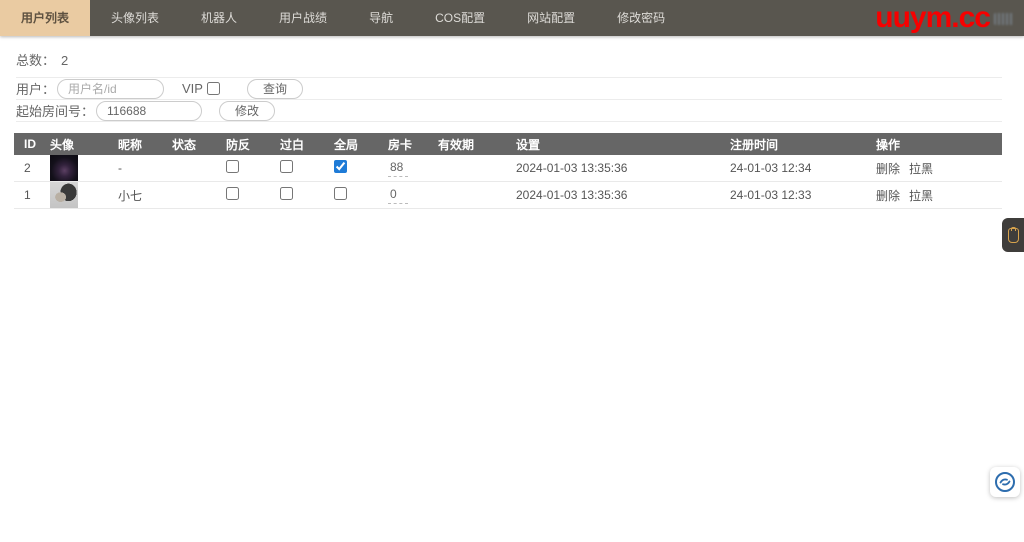 The image size is (1024, 542). Describe the element at coordinates (460, 18) in the screenshot. I see `tab-cos-config: COS配置` at that location.